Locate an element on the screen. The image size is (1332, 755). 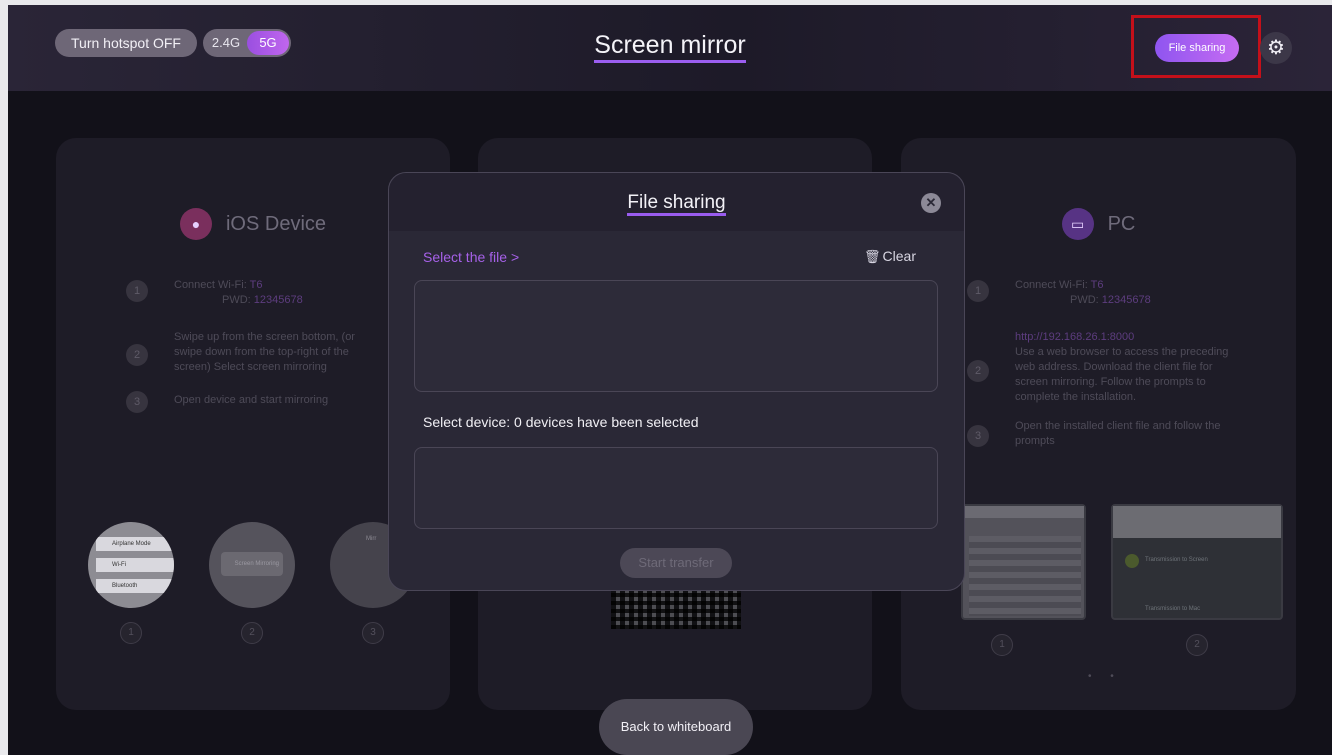
ios-card-title: iOS Device is located at coordinates (276, 223).